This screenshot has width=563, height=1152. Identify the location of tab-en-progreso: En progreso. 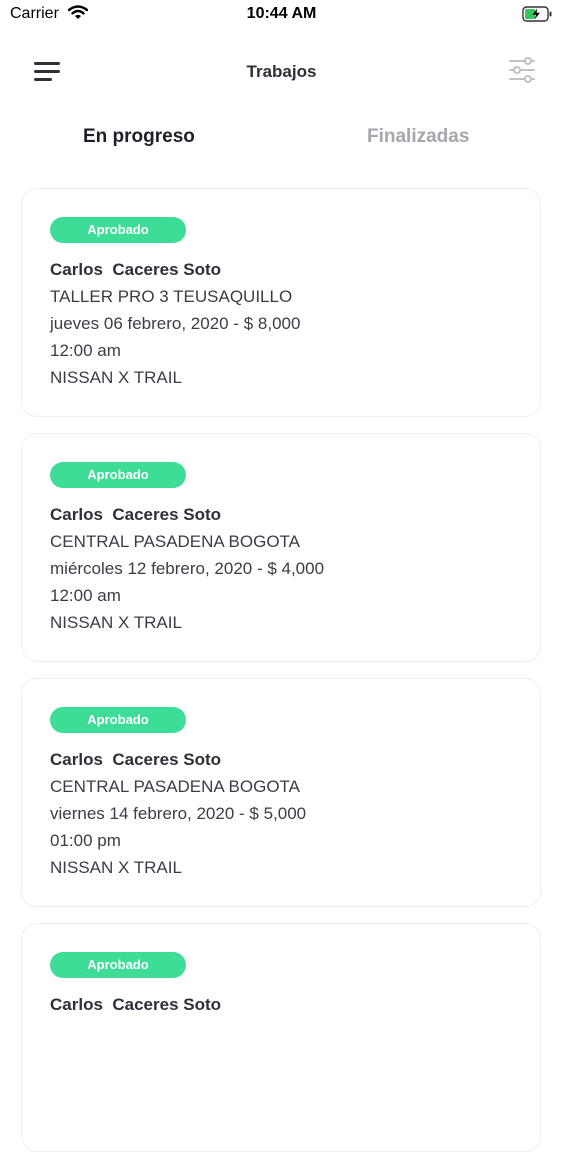
(139, 137).